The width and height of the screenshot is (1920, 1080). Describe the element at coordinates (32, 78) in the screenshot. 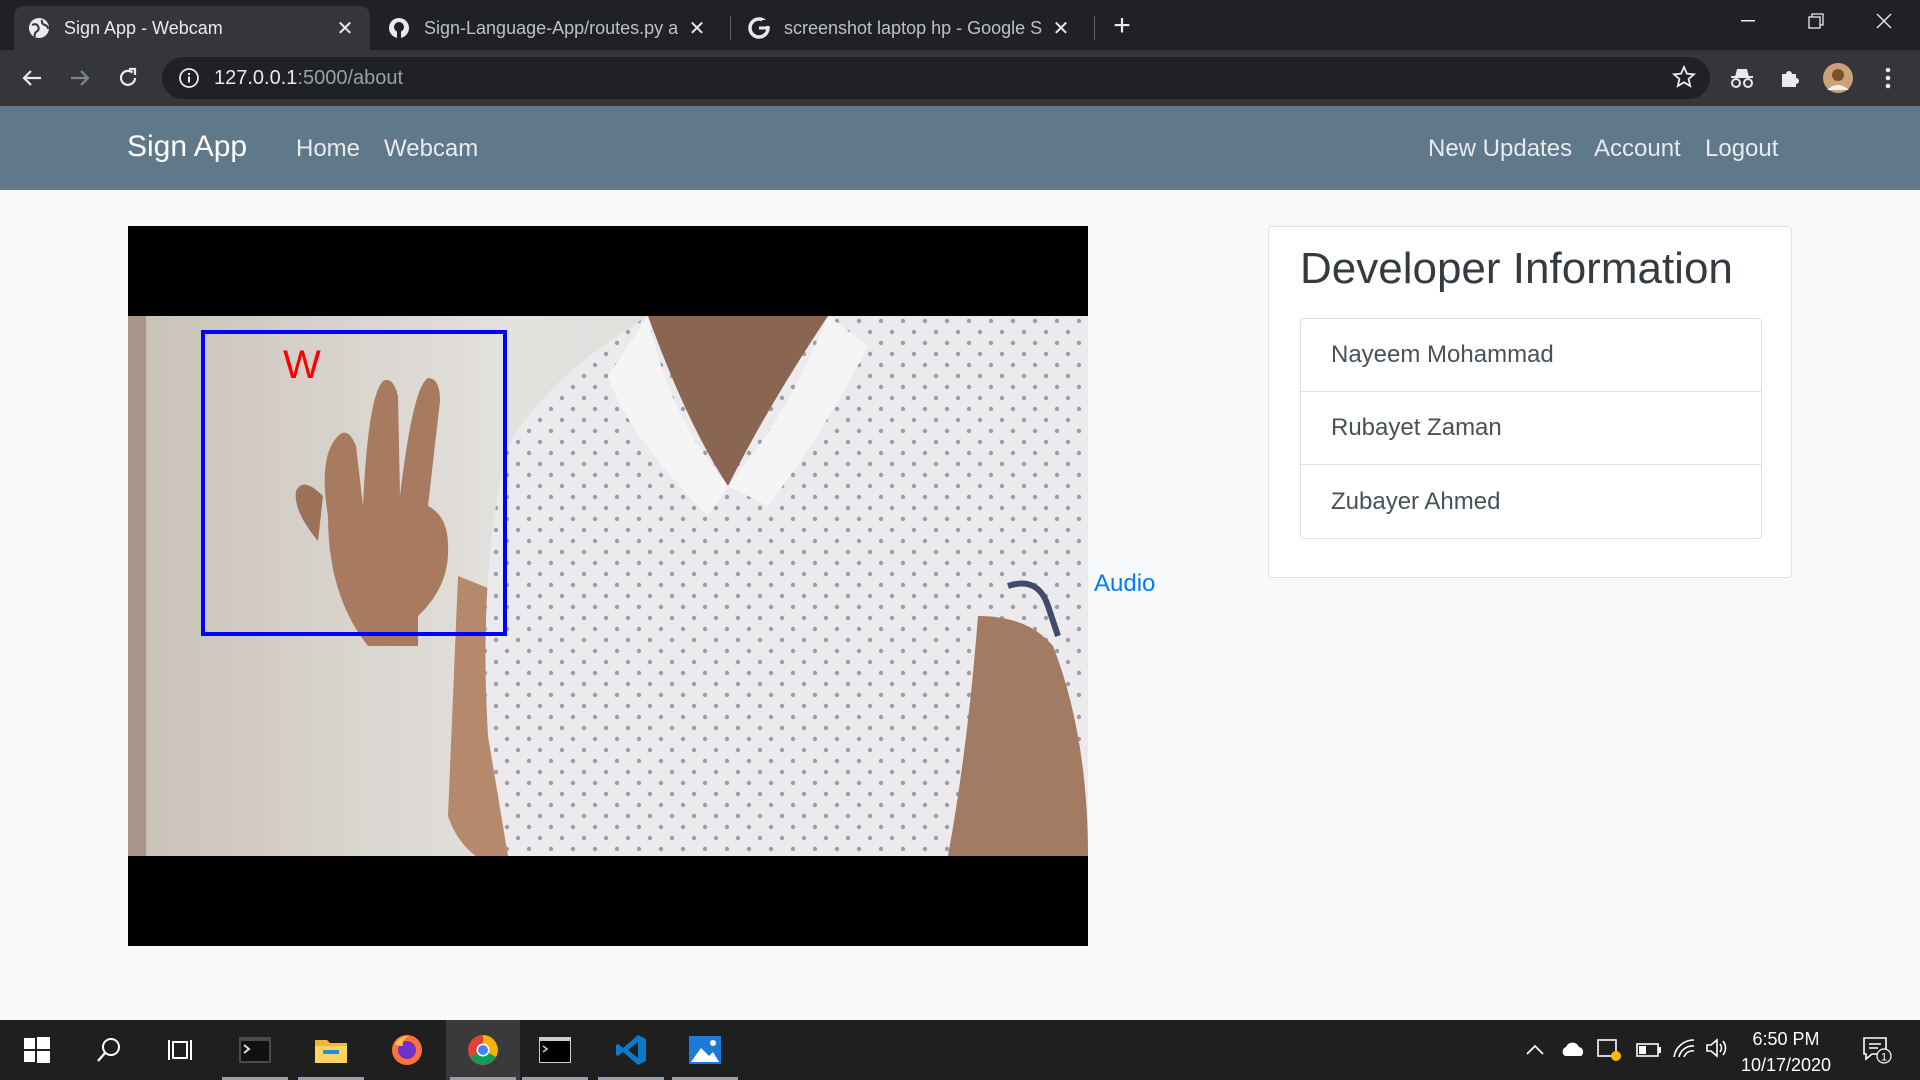

I see `back-icon` at that location.